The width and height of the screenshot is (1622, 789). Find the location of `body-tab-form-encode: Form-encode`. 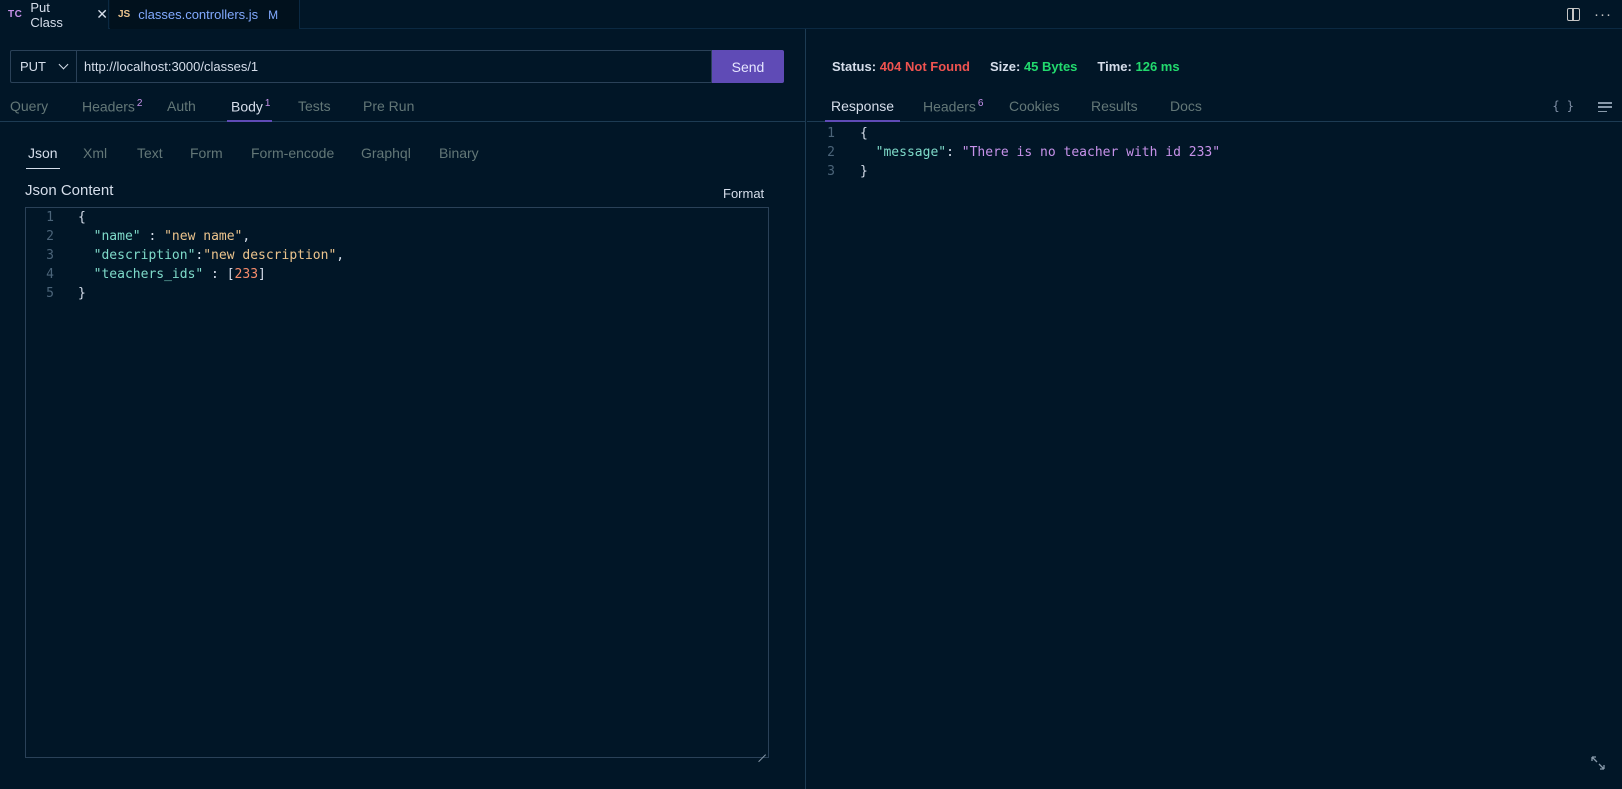

body-tab-form-encode: Form-encode is located at coordinates (292, 157).